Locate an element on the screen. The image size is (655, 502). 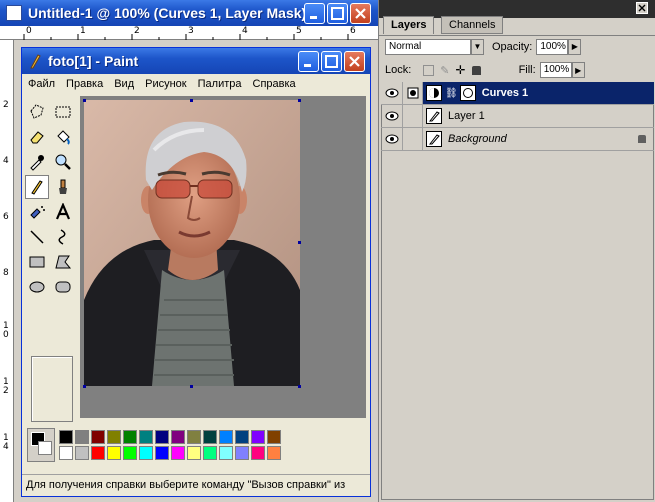
layer-row-layer1: Layer 1 is located at coordinates (517, 116).